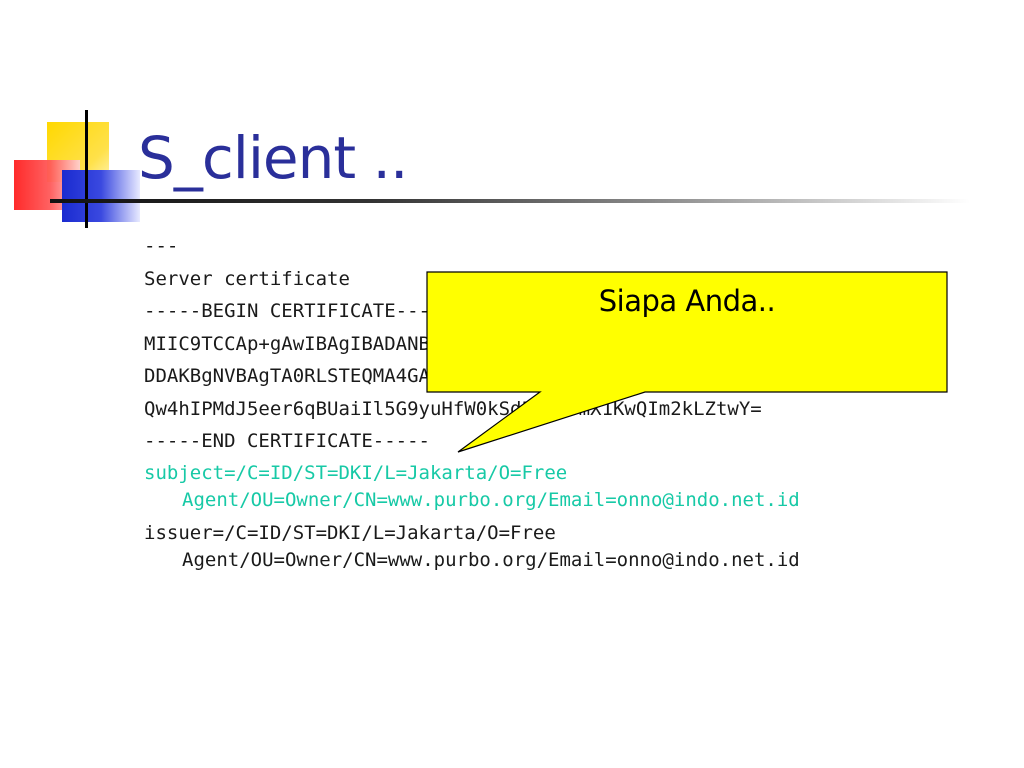  What do you see at coordinates (687, 301) in the screenshot?
I see `callout-text: Siapa Anda..` at bounding box center [687, 301].